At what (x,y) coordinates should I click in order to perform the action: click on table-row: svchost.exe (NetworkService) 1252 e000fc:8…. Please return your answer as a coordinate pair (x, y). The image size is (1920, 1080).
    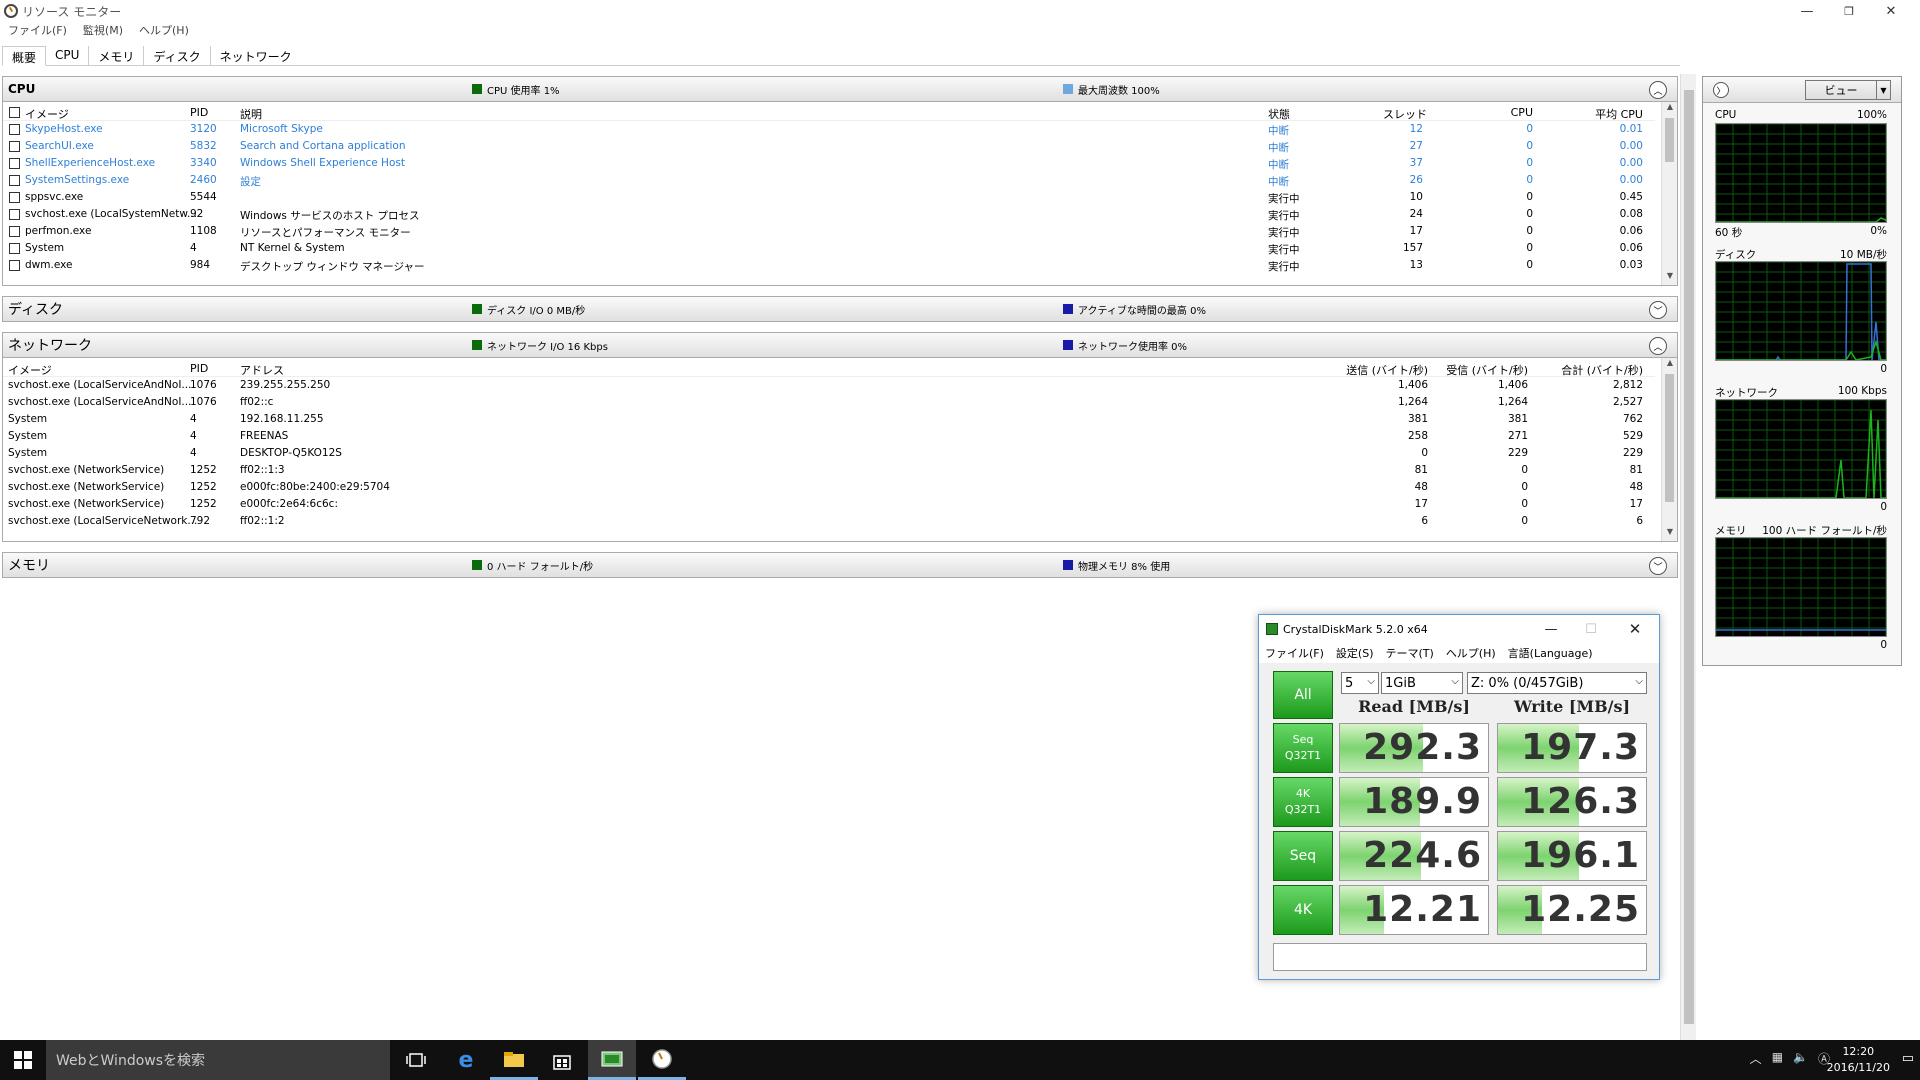
    Looking at the image, I should click on (829, 487).